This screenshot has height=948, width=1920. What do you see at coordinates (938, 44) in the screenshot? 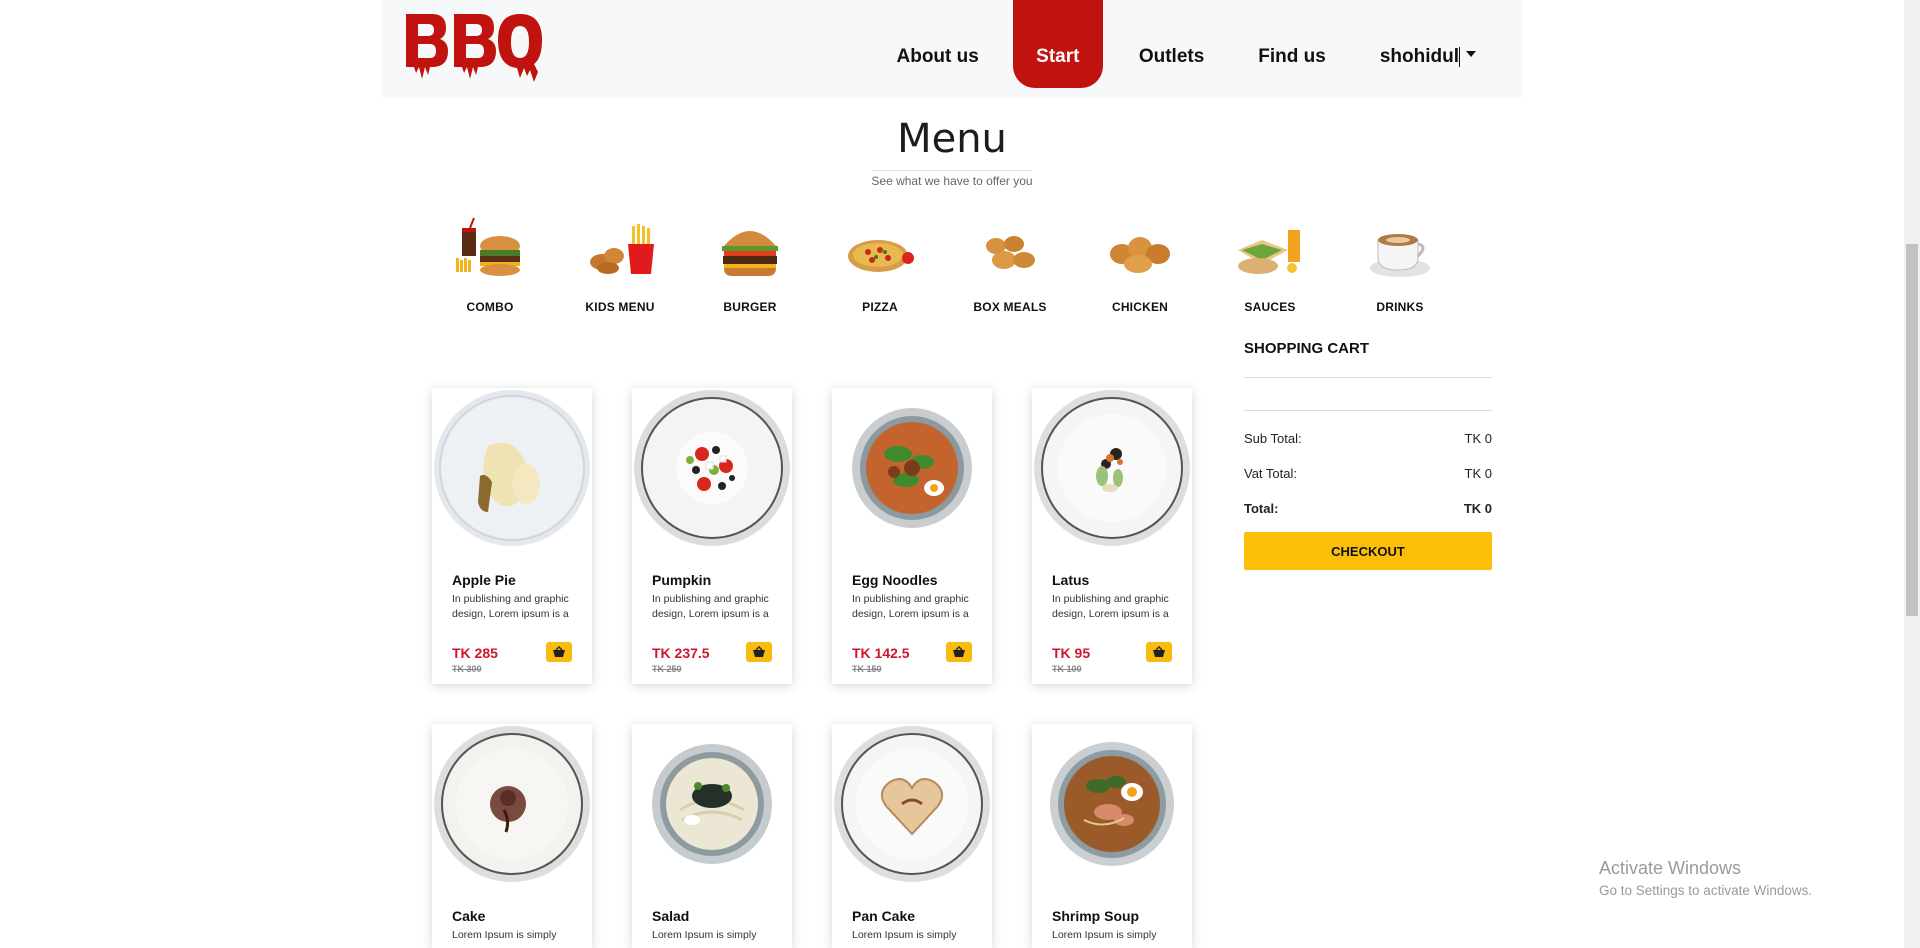
I see `nav-about-us: About us` at bounding box center [938, 44].